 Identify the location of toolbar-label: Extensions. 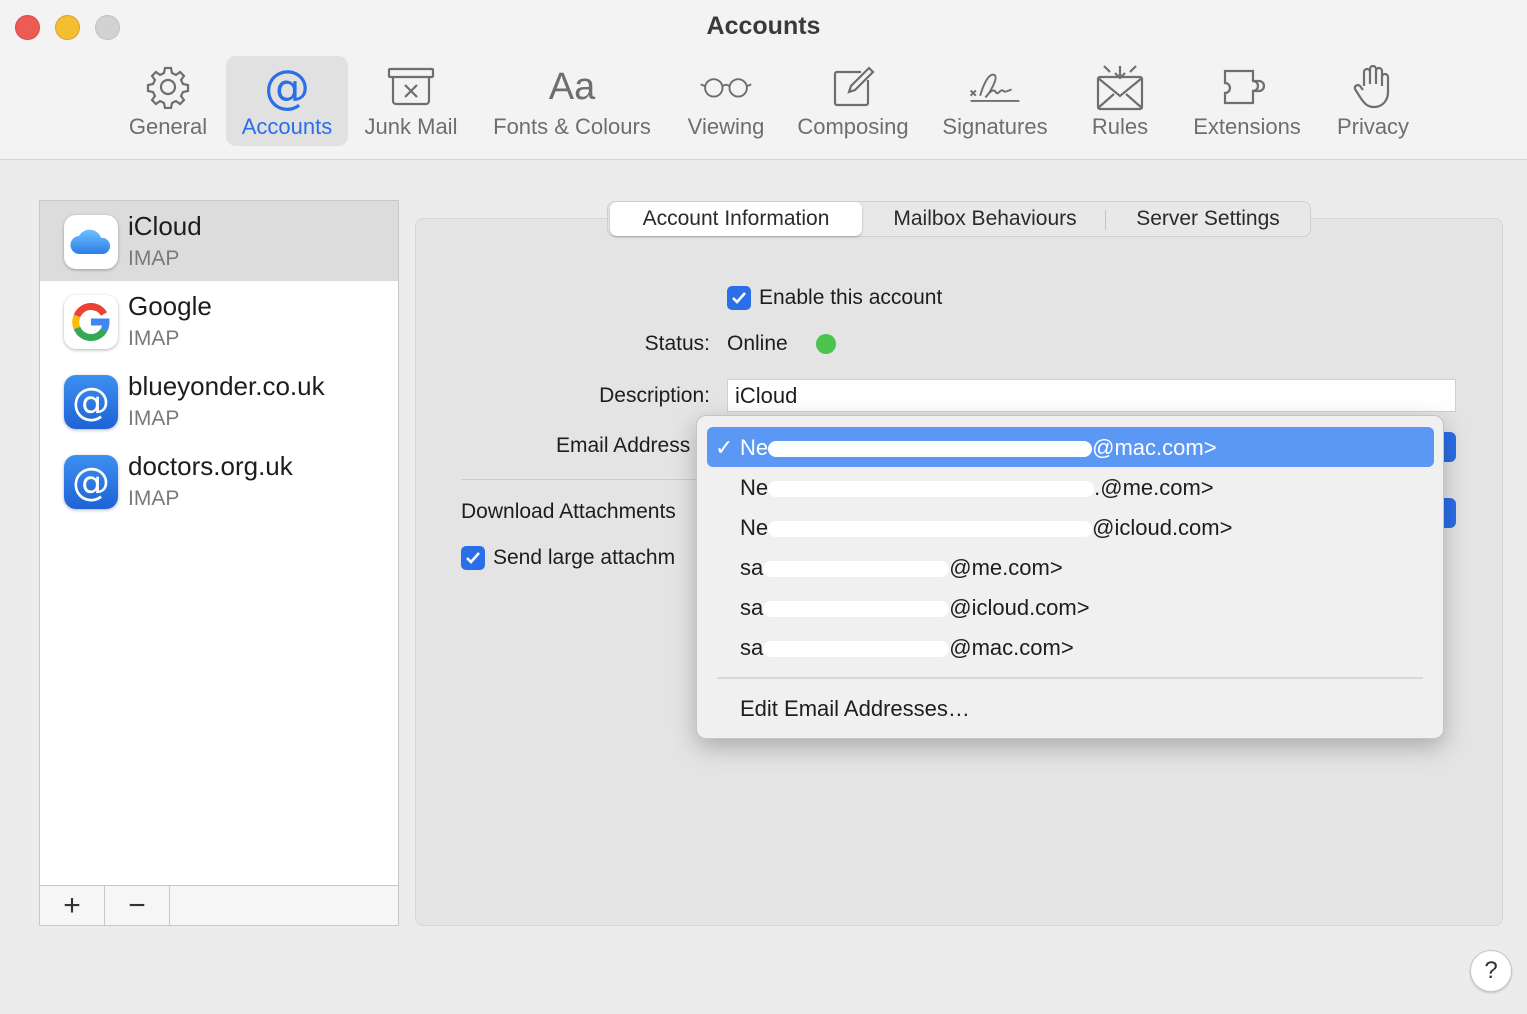
(1247, 126).